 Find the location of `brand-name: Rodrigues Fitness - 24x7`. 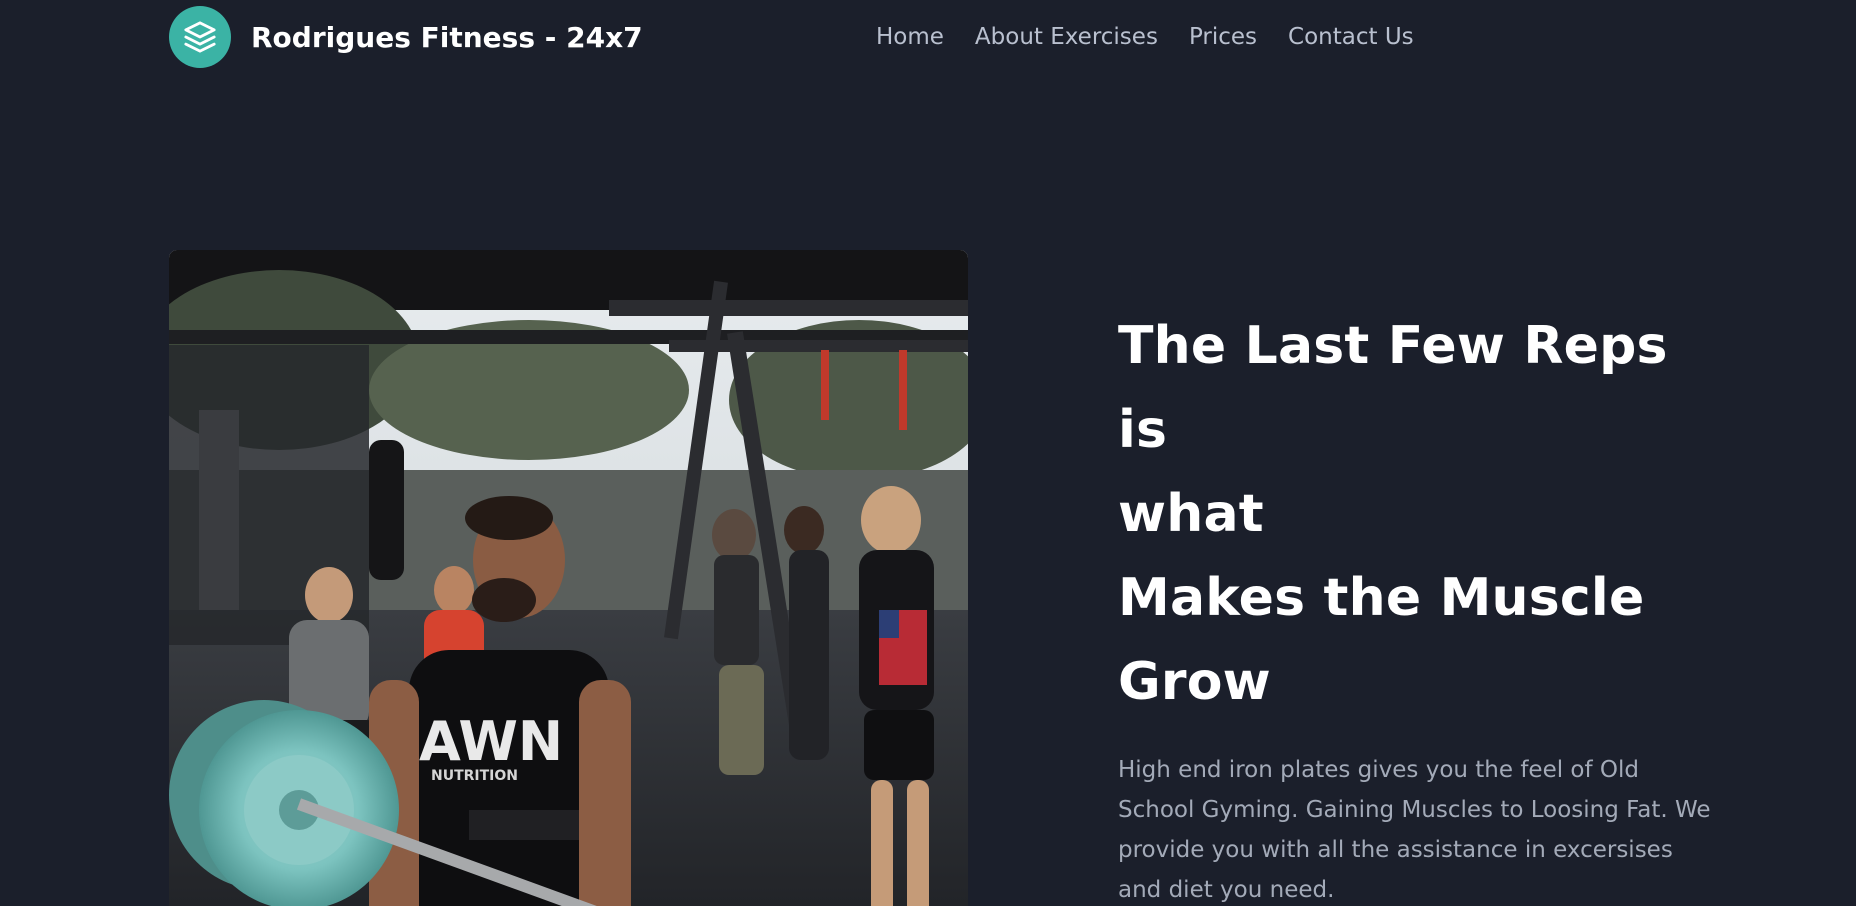

brand-name: Rodrigues Fitness - 24x7 is located at coordinates (447, 37).